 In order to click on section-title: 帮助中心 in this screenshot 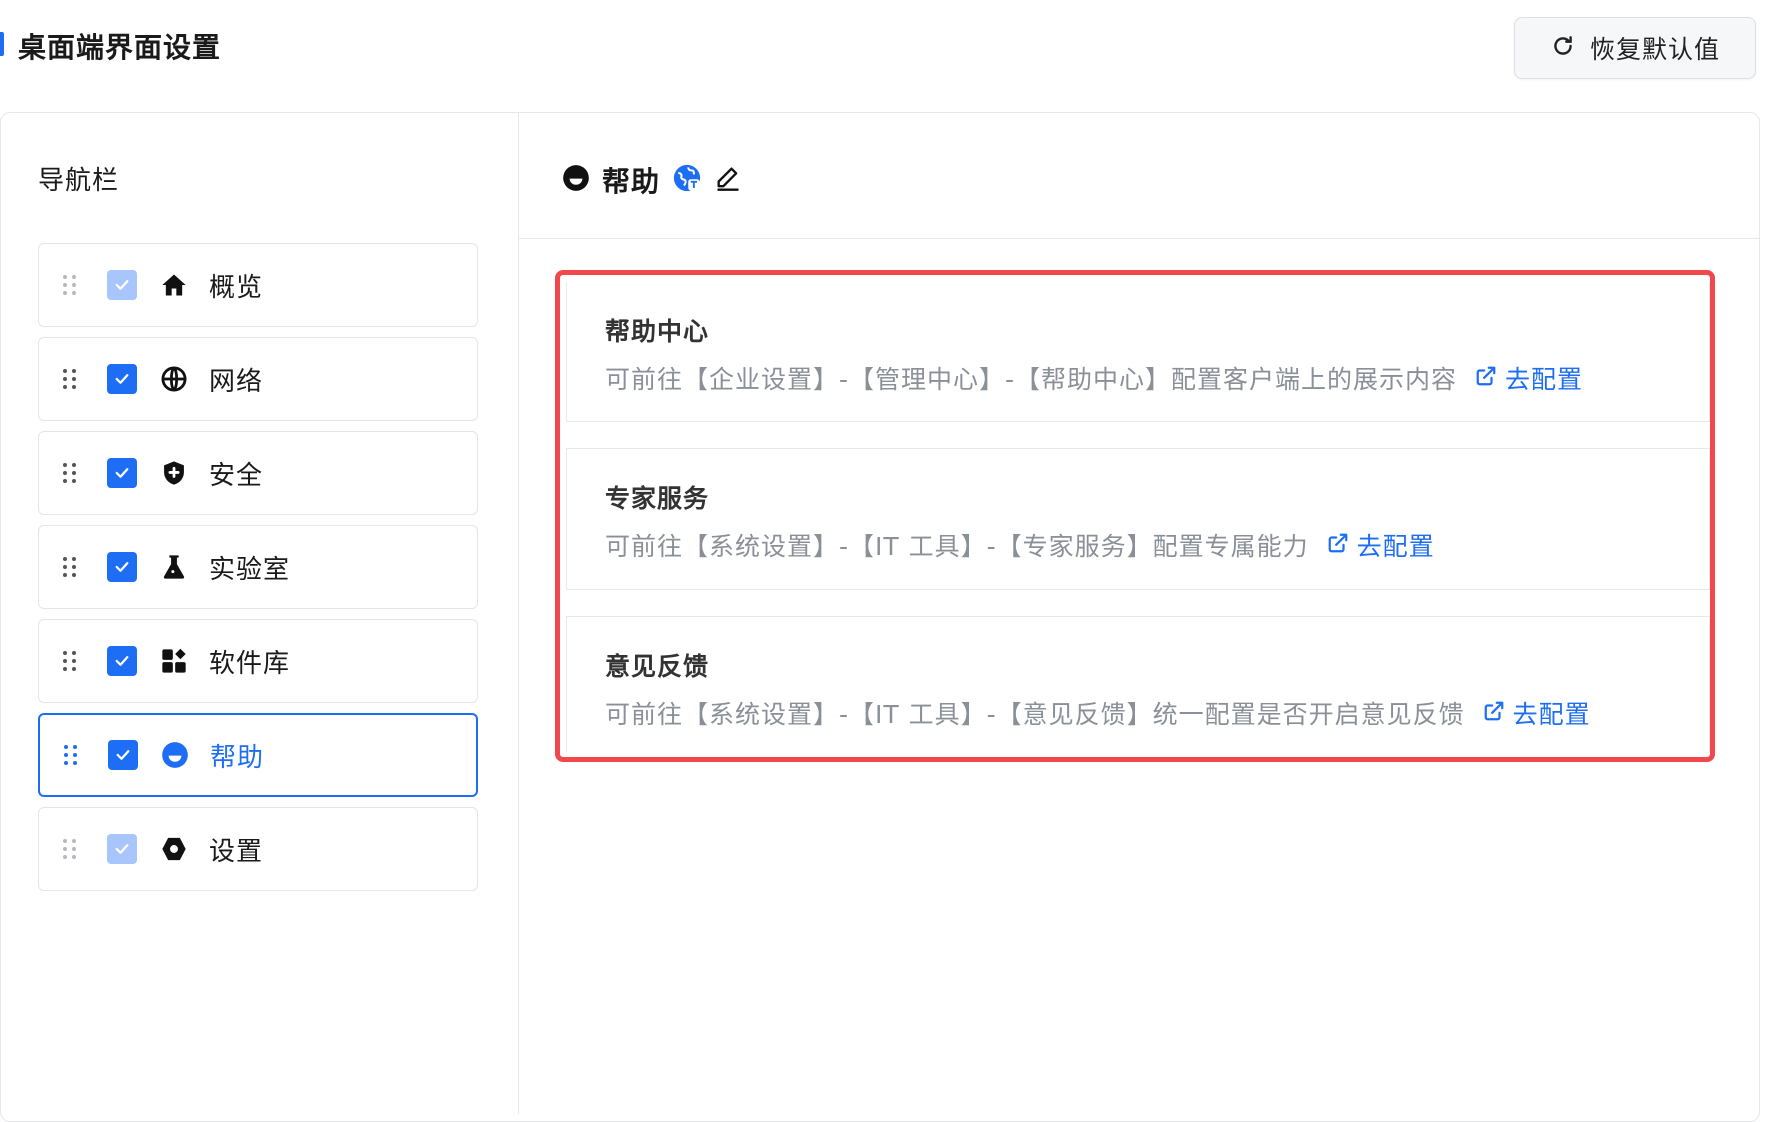, I will do `click(657, 331)`.